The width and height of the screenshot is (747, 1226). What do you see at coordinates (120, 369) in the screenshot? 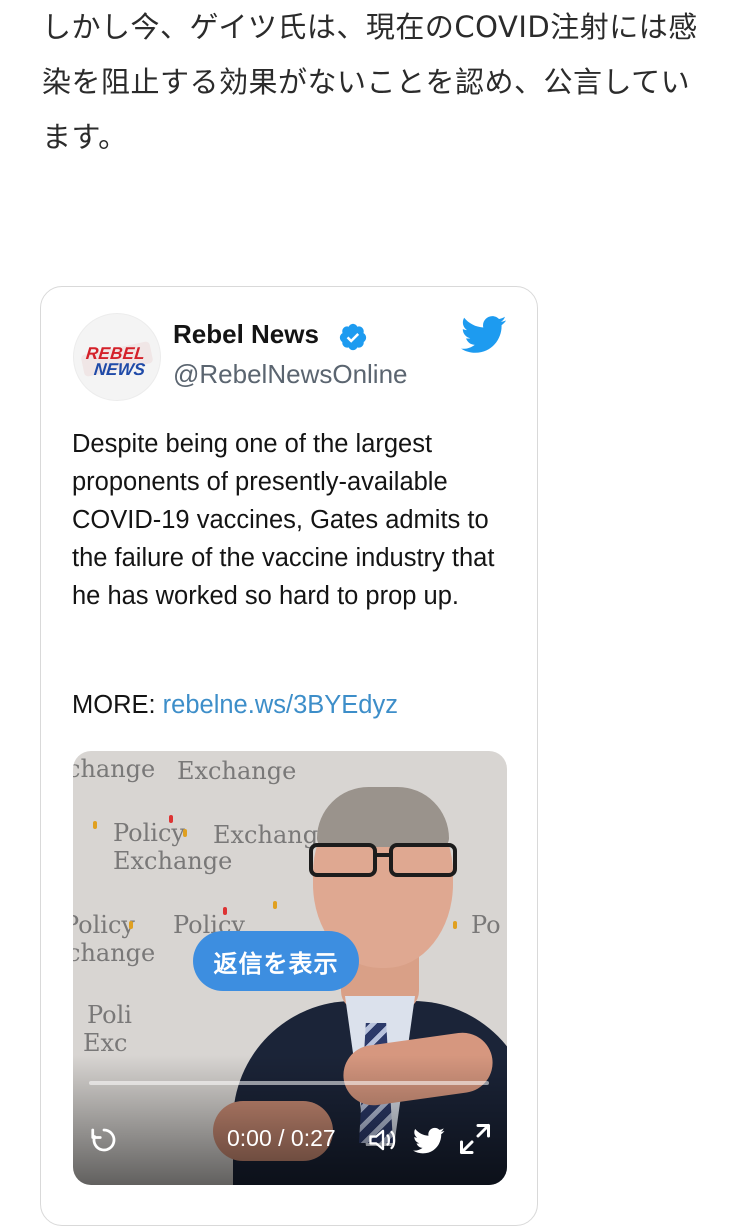
I see `avatar-logo-news: NEWS` at bounding box center [120, 369].